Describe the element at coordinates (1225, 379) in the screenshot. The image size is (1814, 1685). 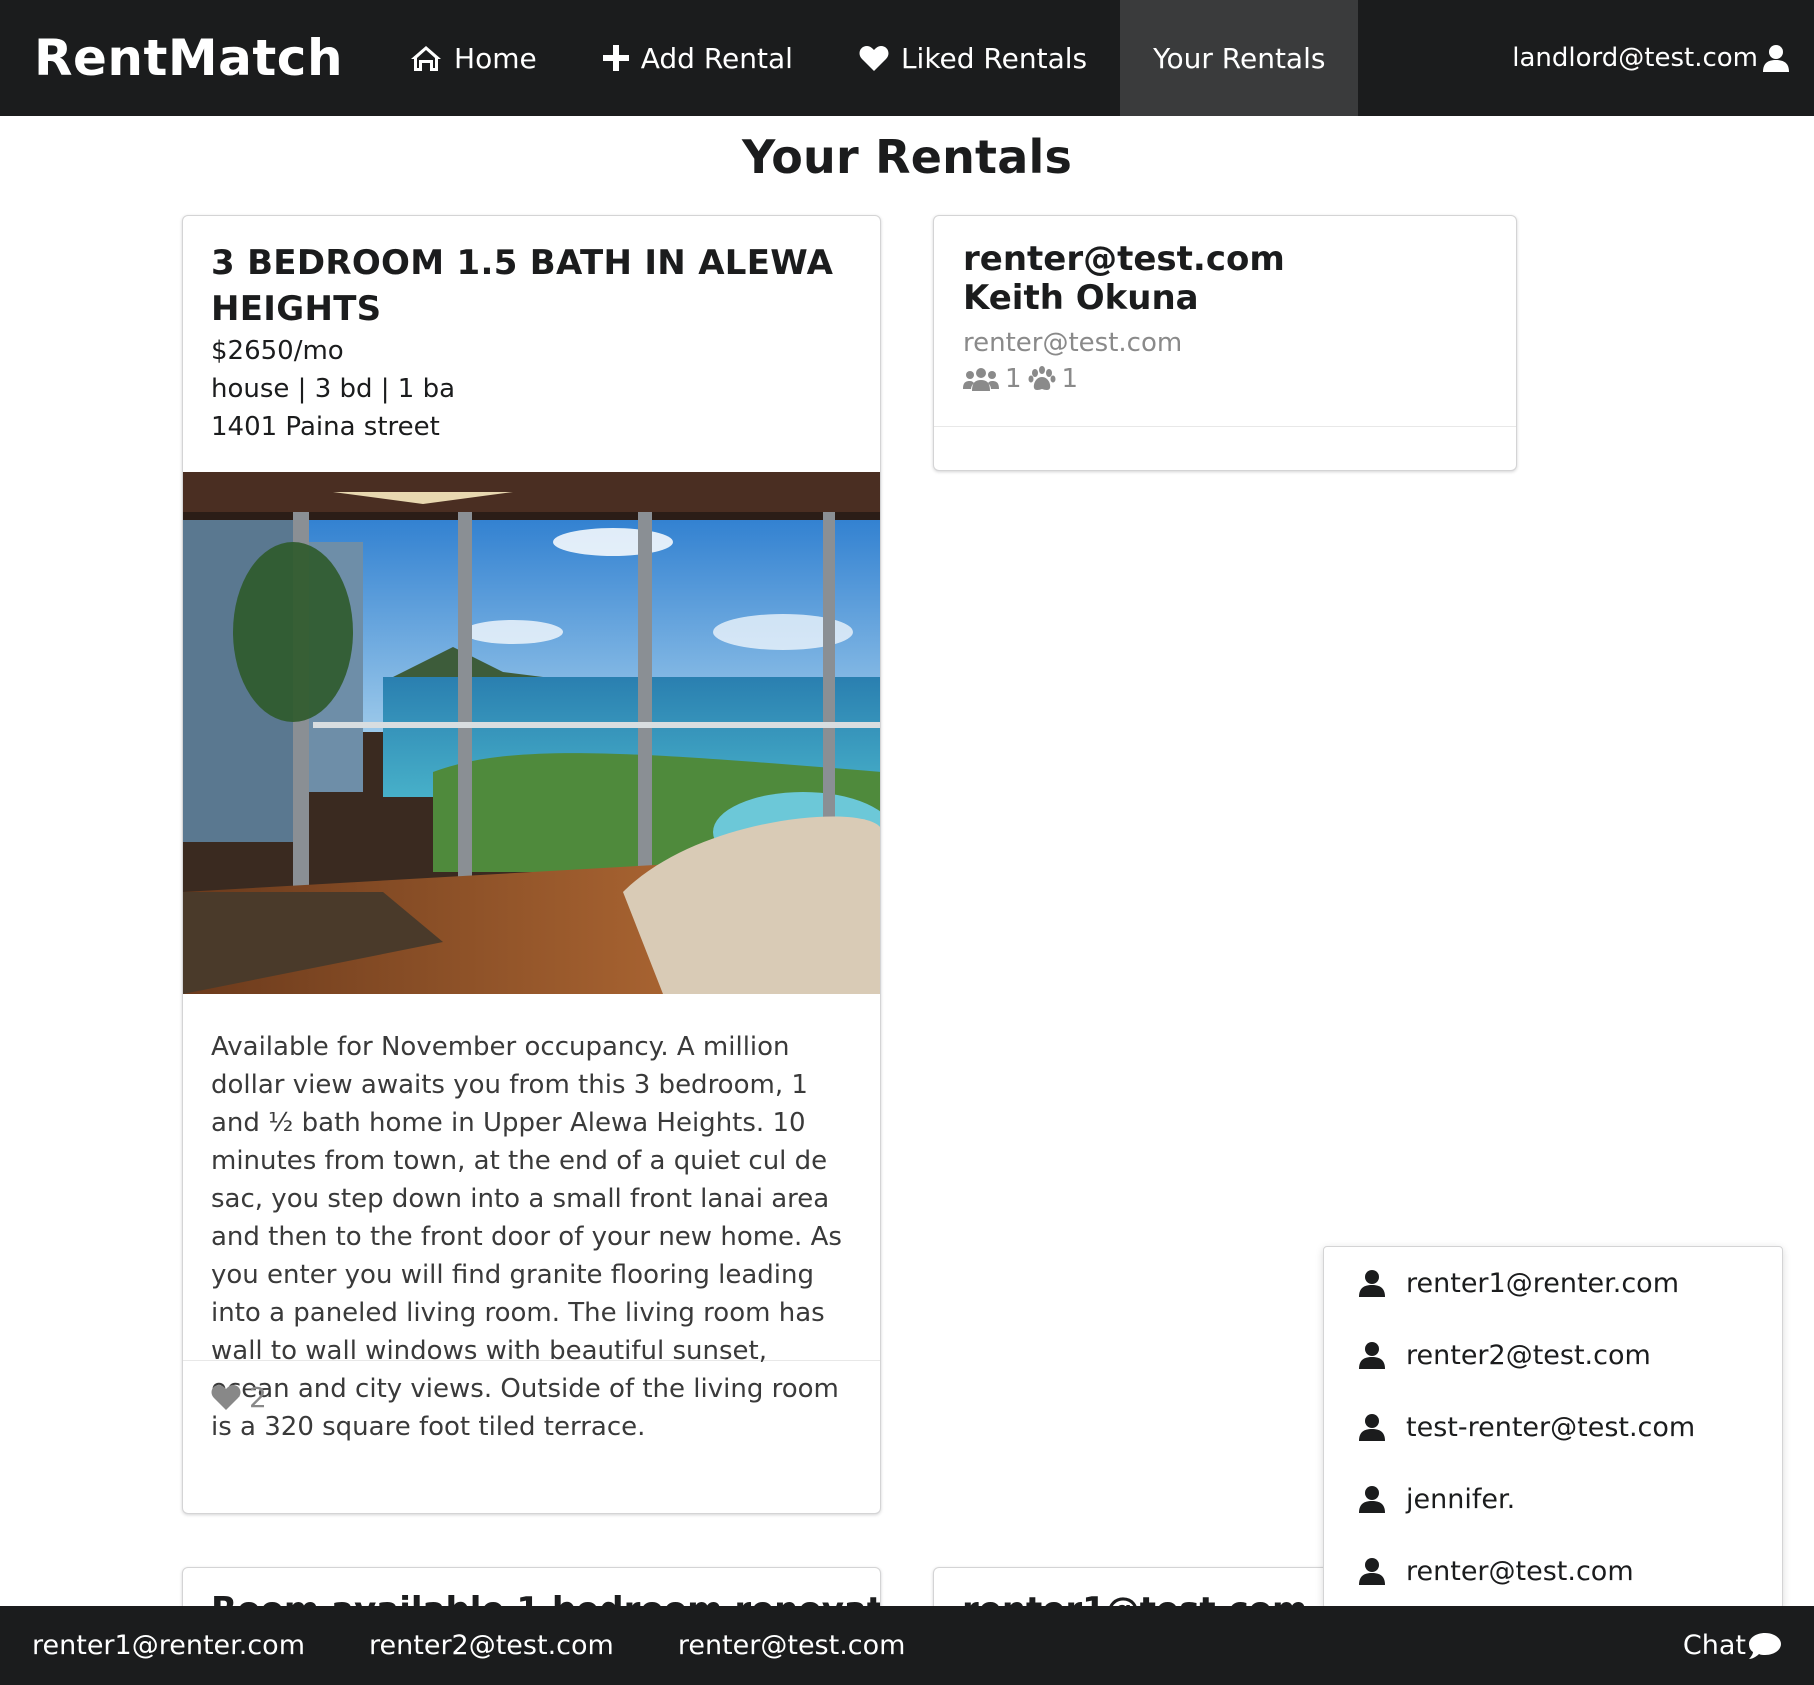
I see `renter-stats: 1 1` at that location.